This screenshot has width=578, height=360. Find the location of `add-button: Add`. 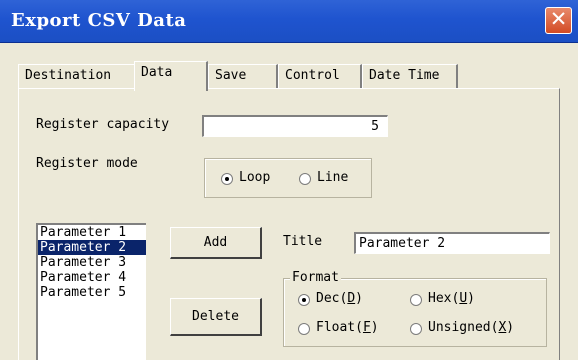

add-button: Add is located at coordinates (216, 243).